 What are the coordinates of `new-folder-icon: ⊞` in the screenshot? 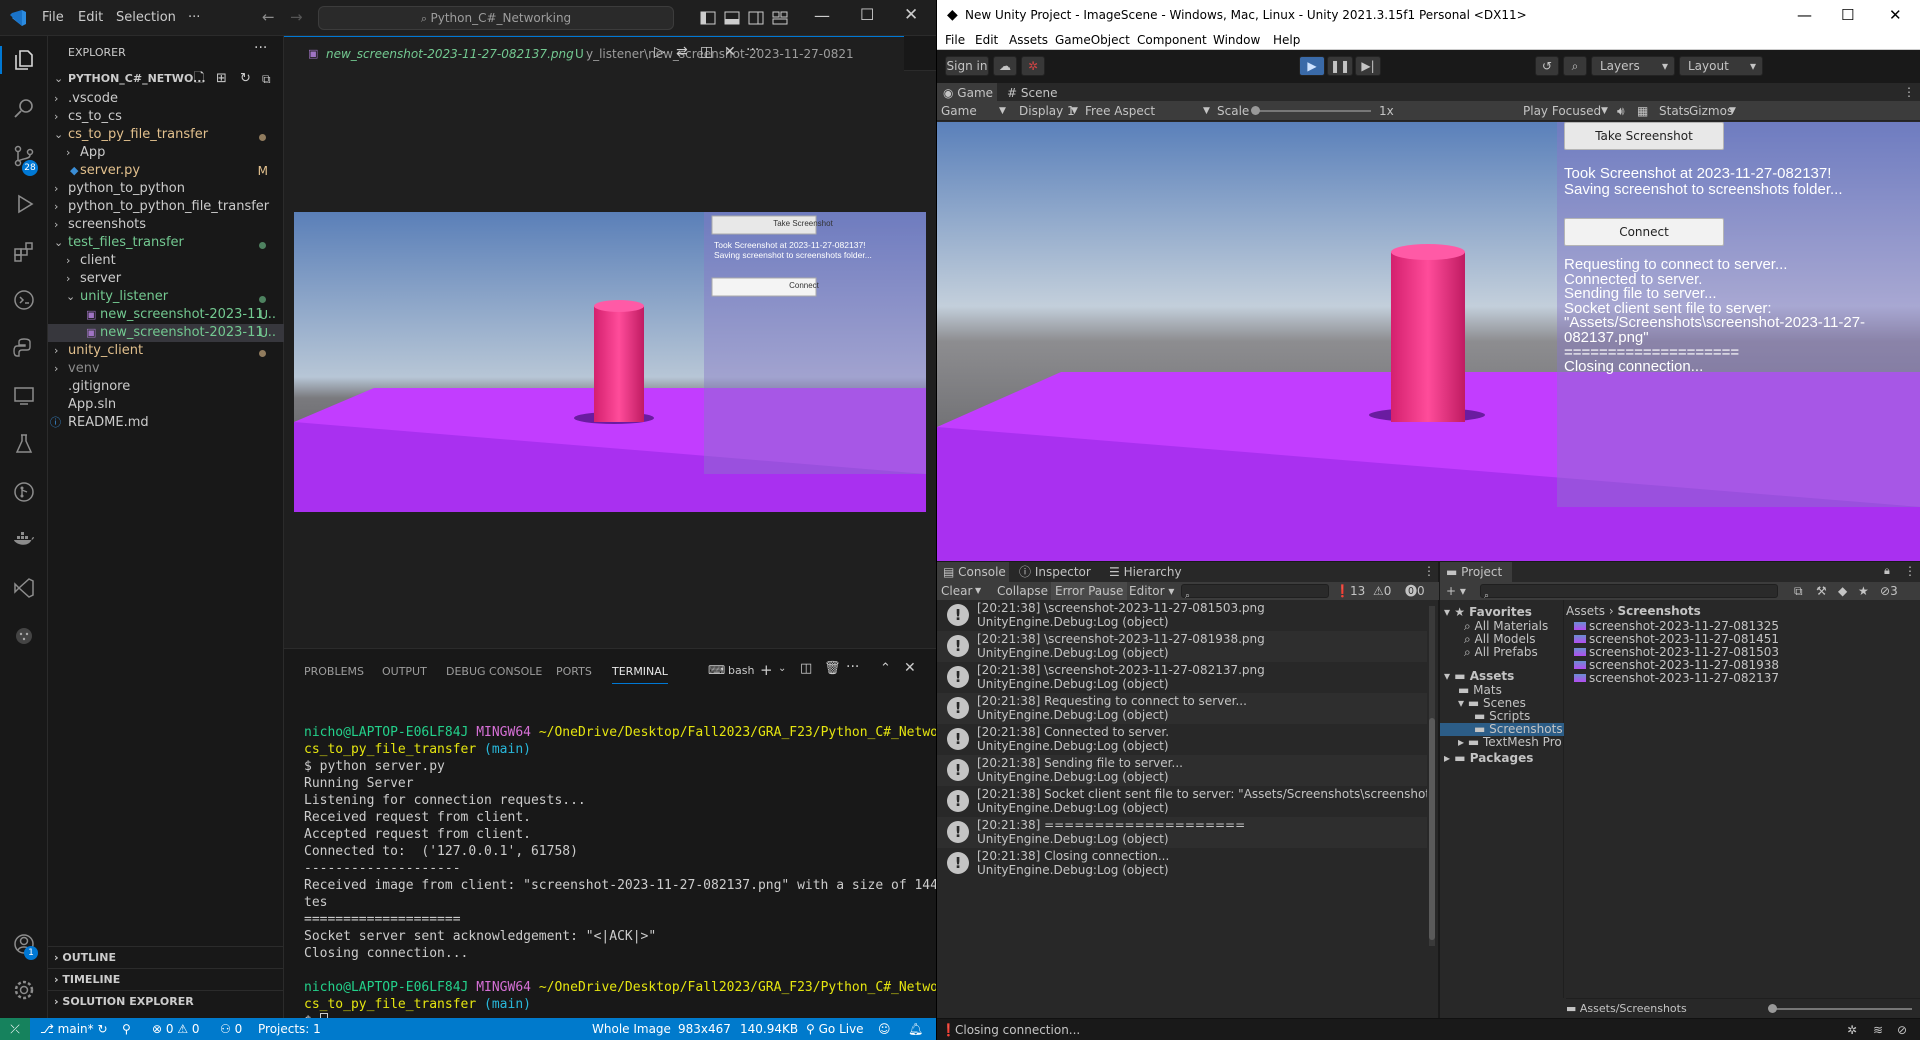 It's located at (221, 79).